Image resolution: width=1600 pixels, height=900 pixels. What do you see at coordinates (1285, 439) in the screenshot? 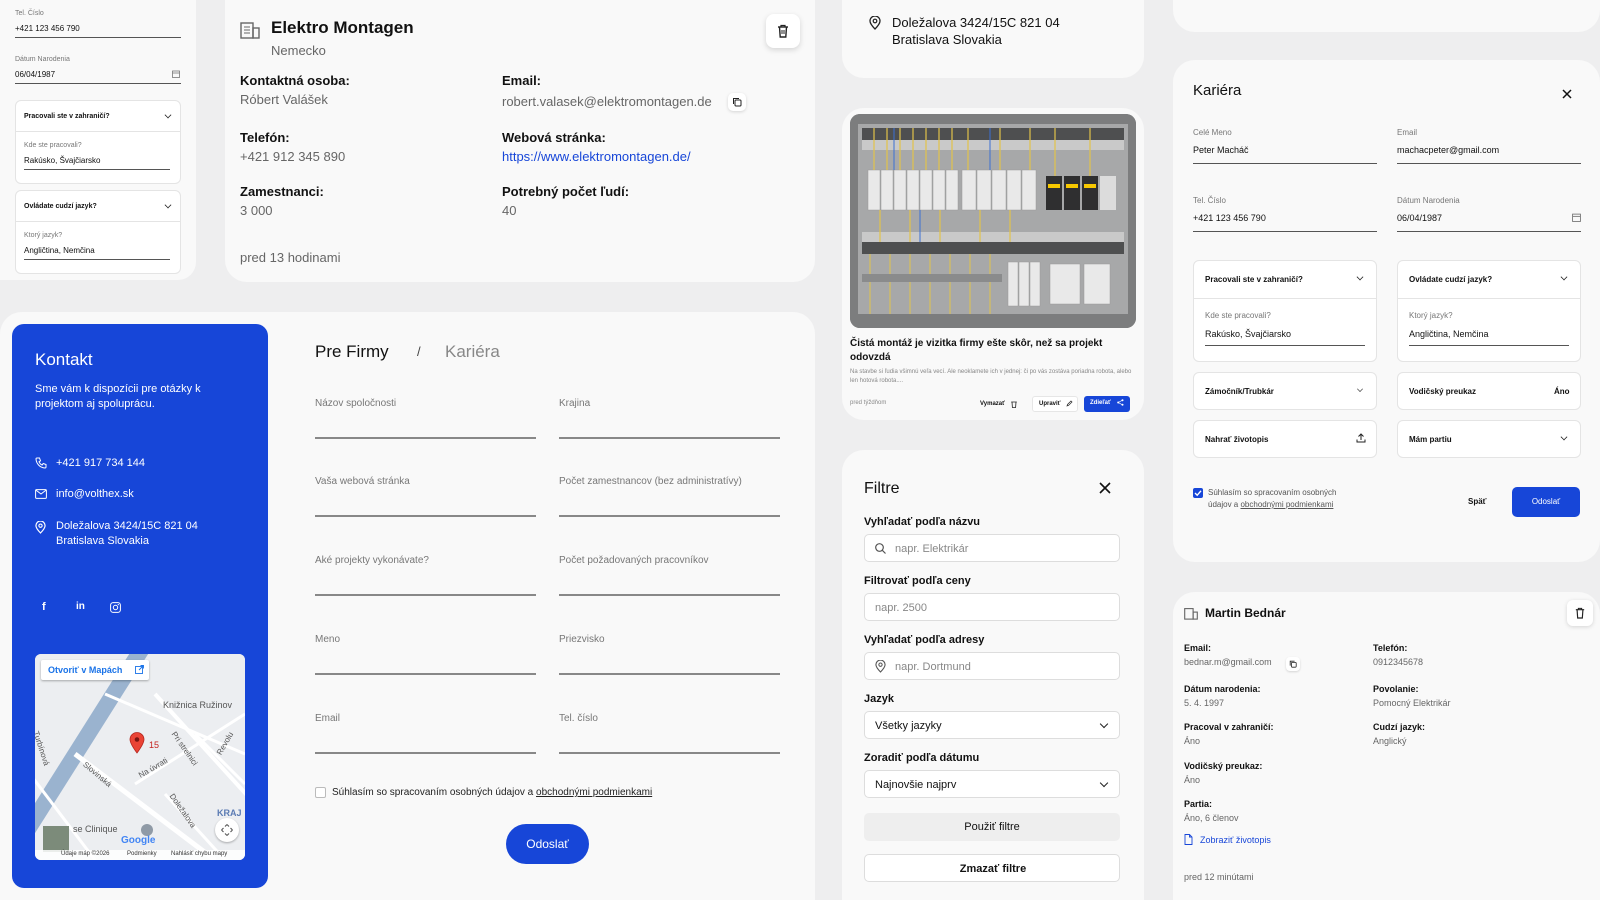
I see `upload-cv-button: Nahrať životopis` at bounding box center [1285, 439].